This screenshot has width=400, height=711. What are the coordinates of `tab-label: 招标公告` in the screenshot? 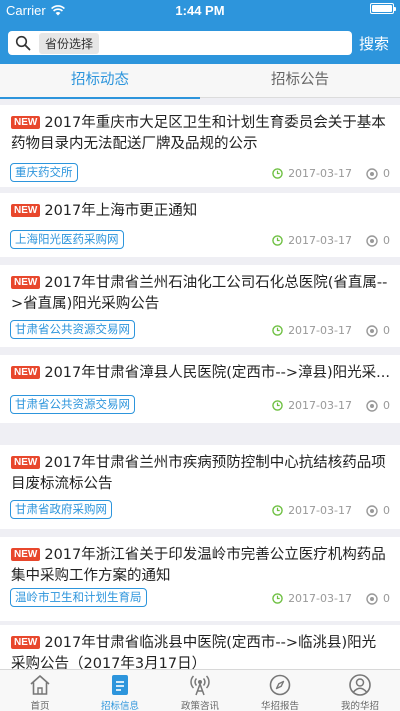 It's located at (300, 80).